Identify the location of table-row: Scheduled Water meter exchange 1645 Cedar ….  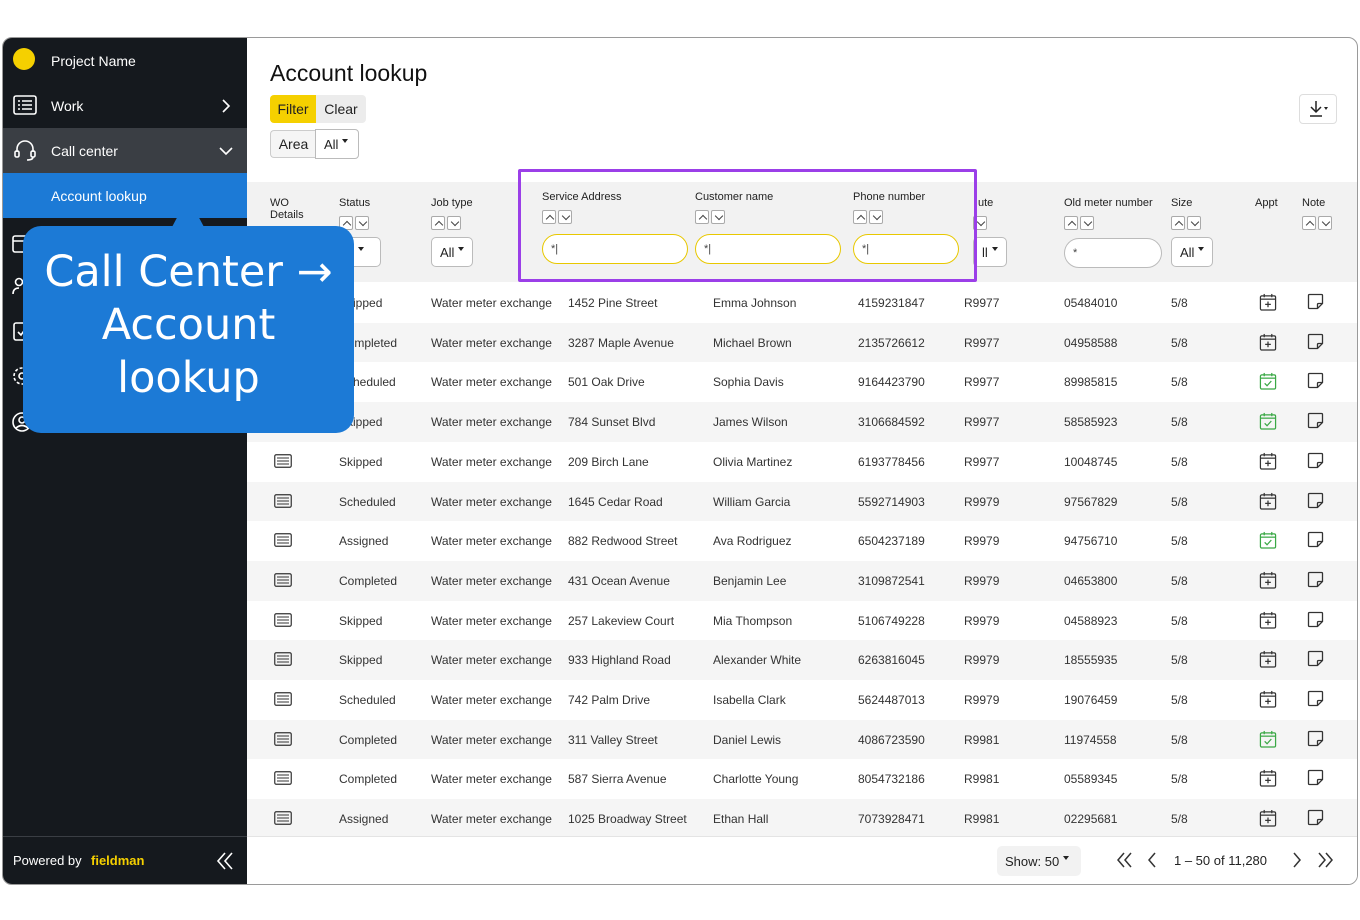
(802, 501).